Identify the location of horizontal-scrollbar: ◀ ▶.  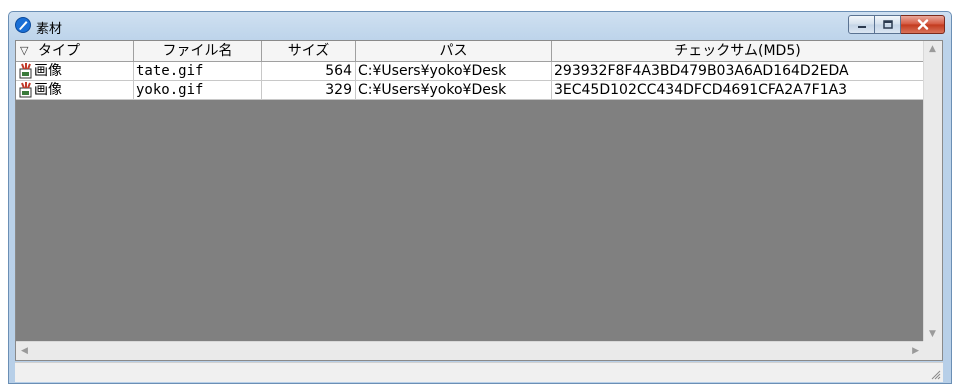
(470, 350).